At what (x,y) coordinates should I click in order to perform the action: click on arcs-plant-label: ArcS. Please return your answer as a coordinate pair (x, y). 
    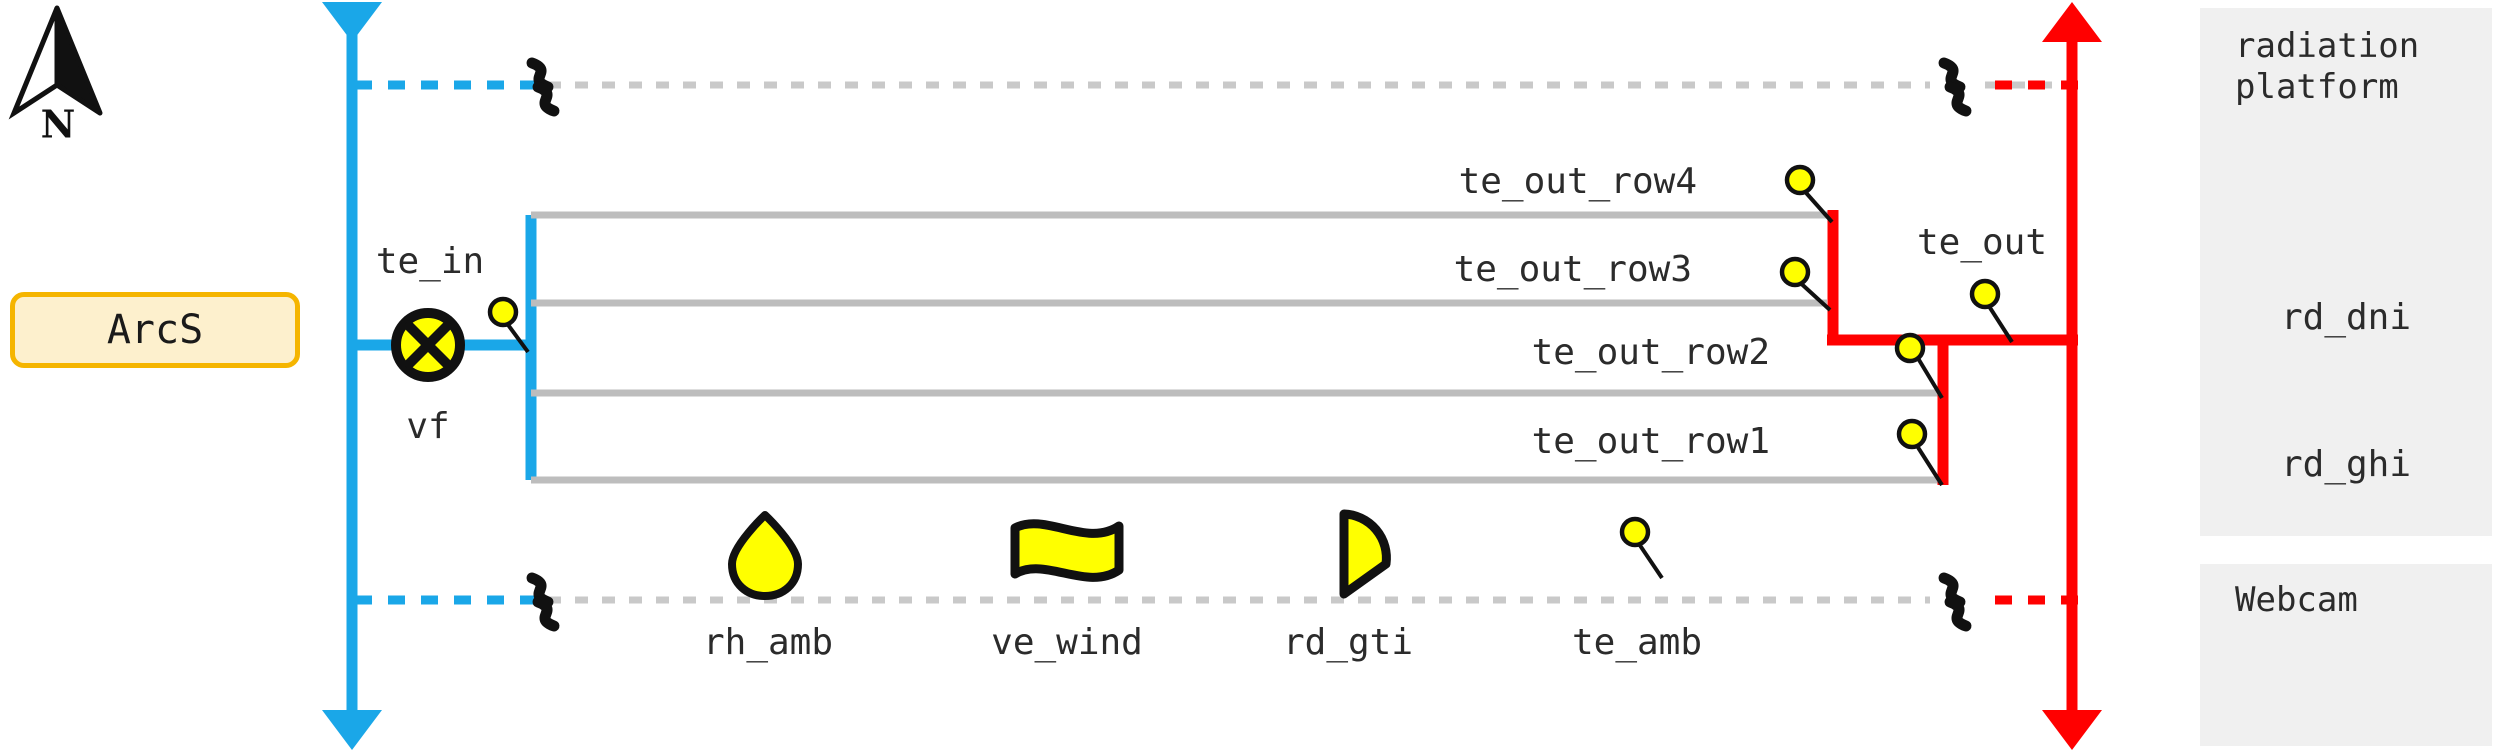
    Looking at the image, I should click on (155, 330).